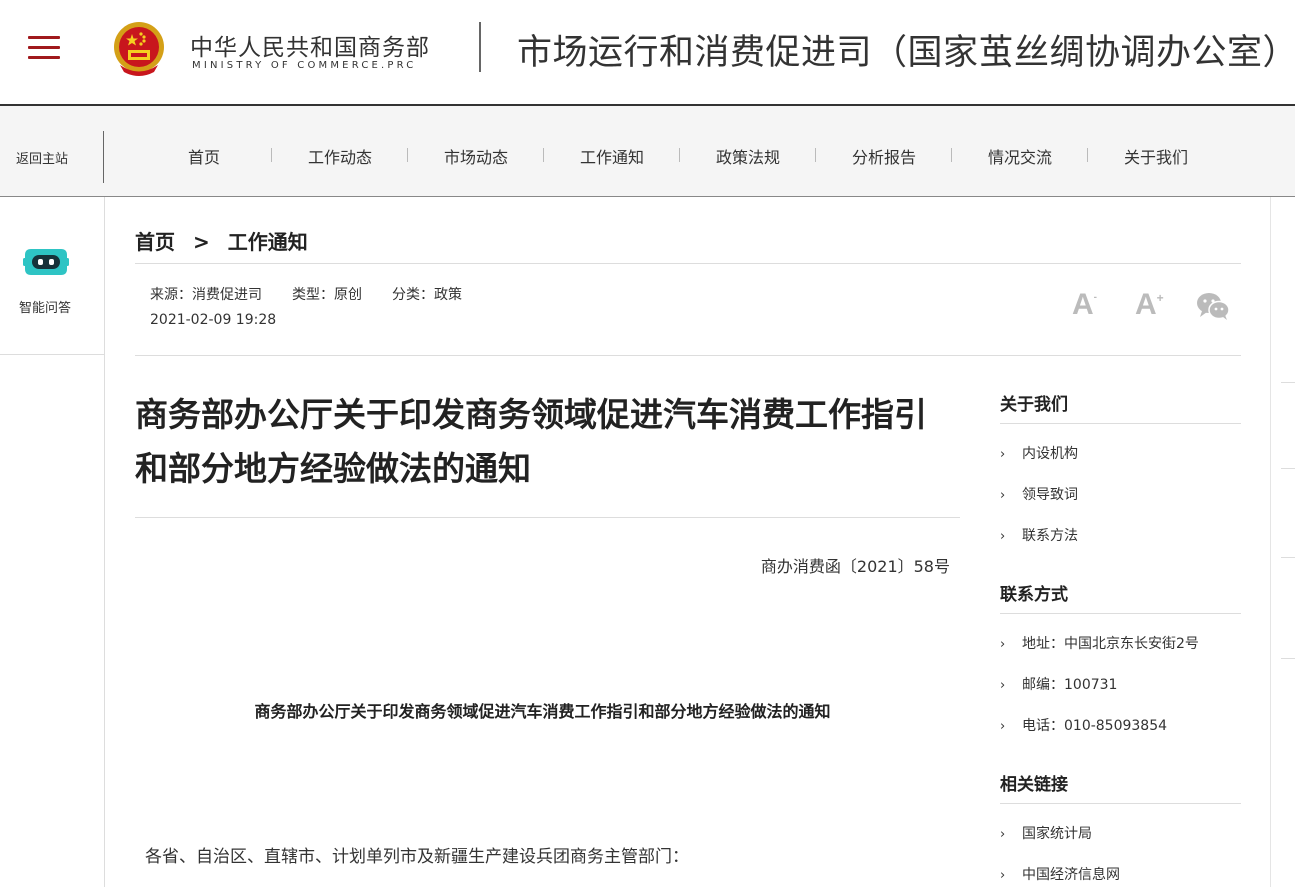 This screenshot has width=1295, height=887. I want to click on font-decrease-label: A, so click(1083, 304).